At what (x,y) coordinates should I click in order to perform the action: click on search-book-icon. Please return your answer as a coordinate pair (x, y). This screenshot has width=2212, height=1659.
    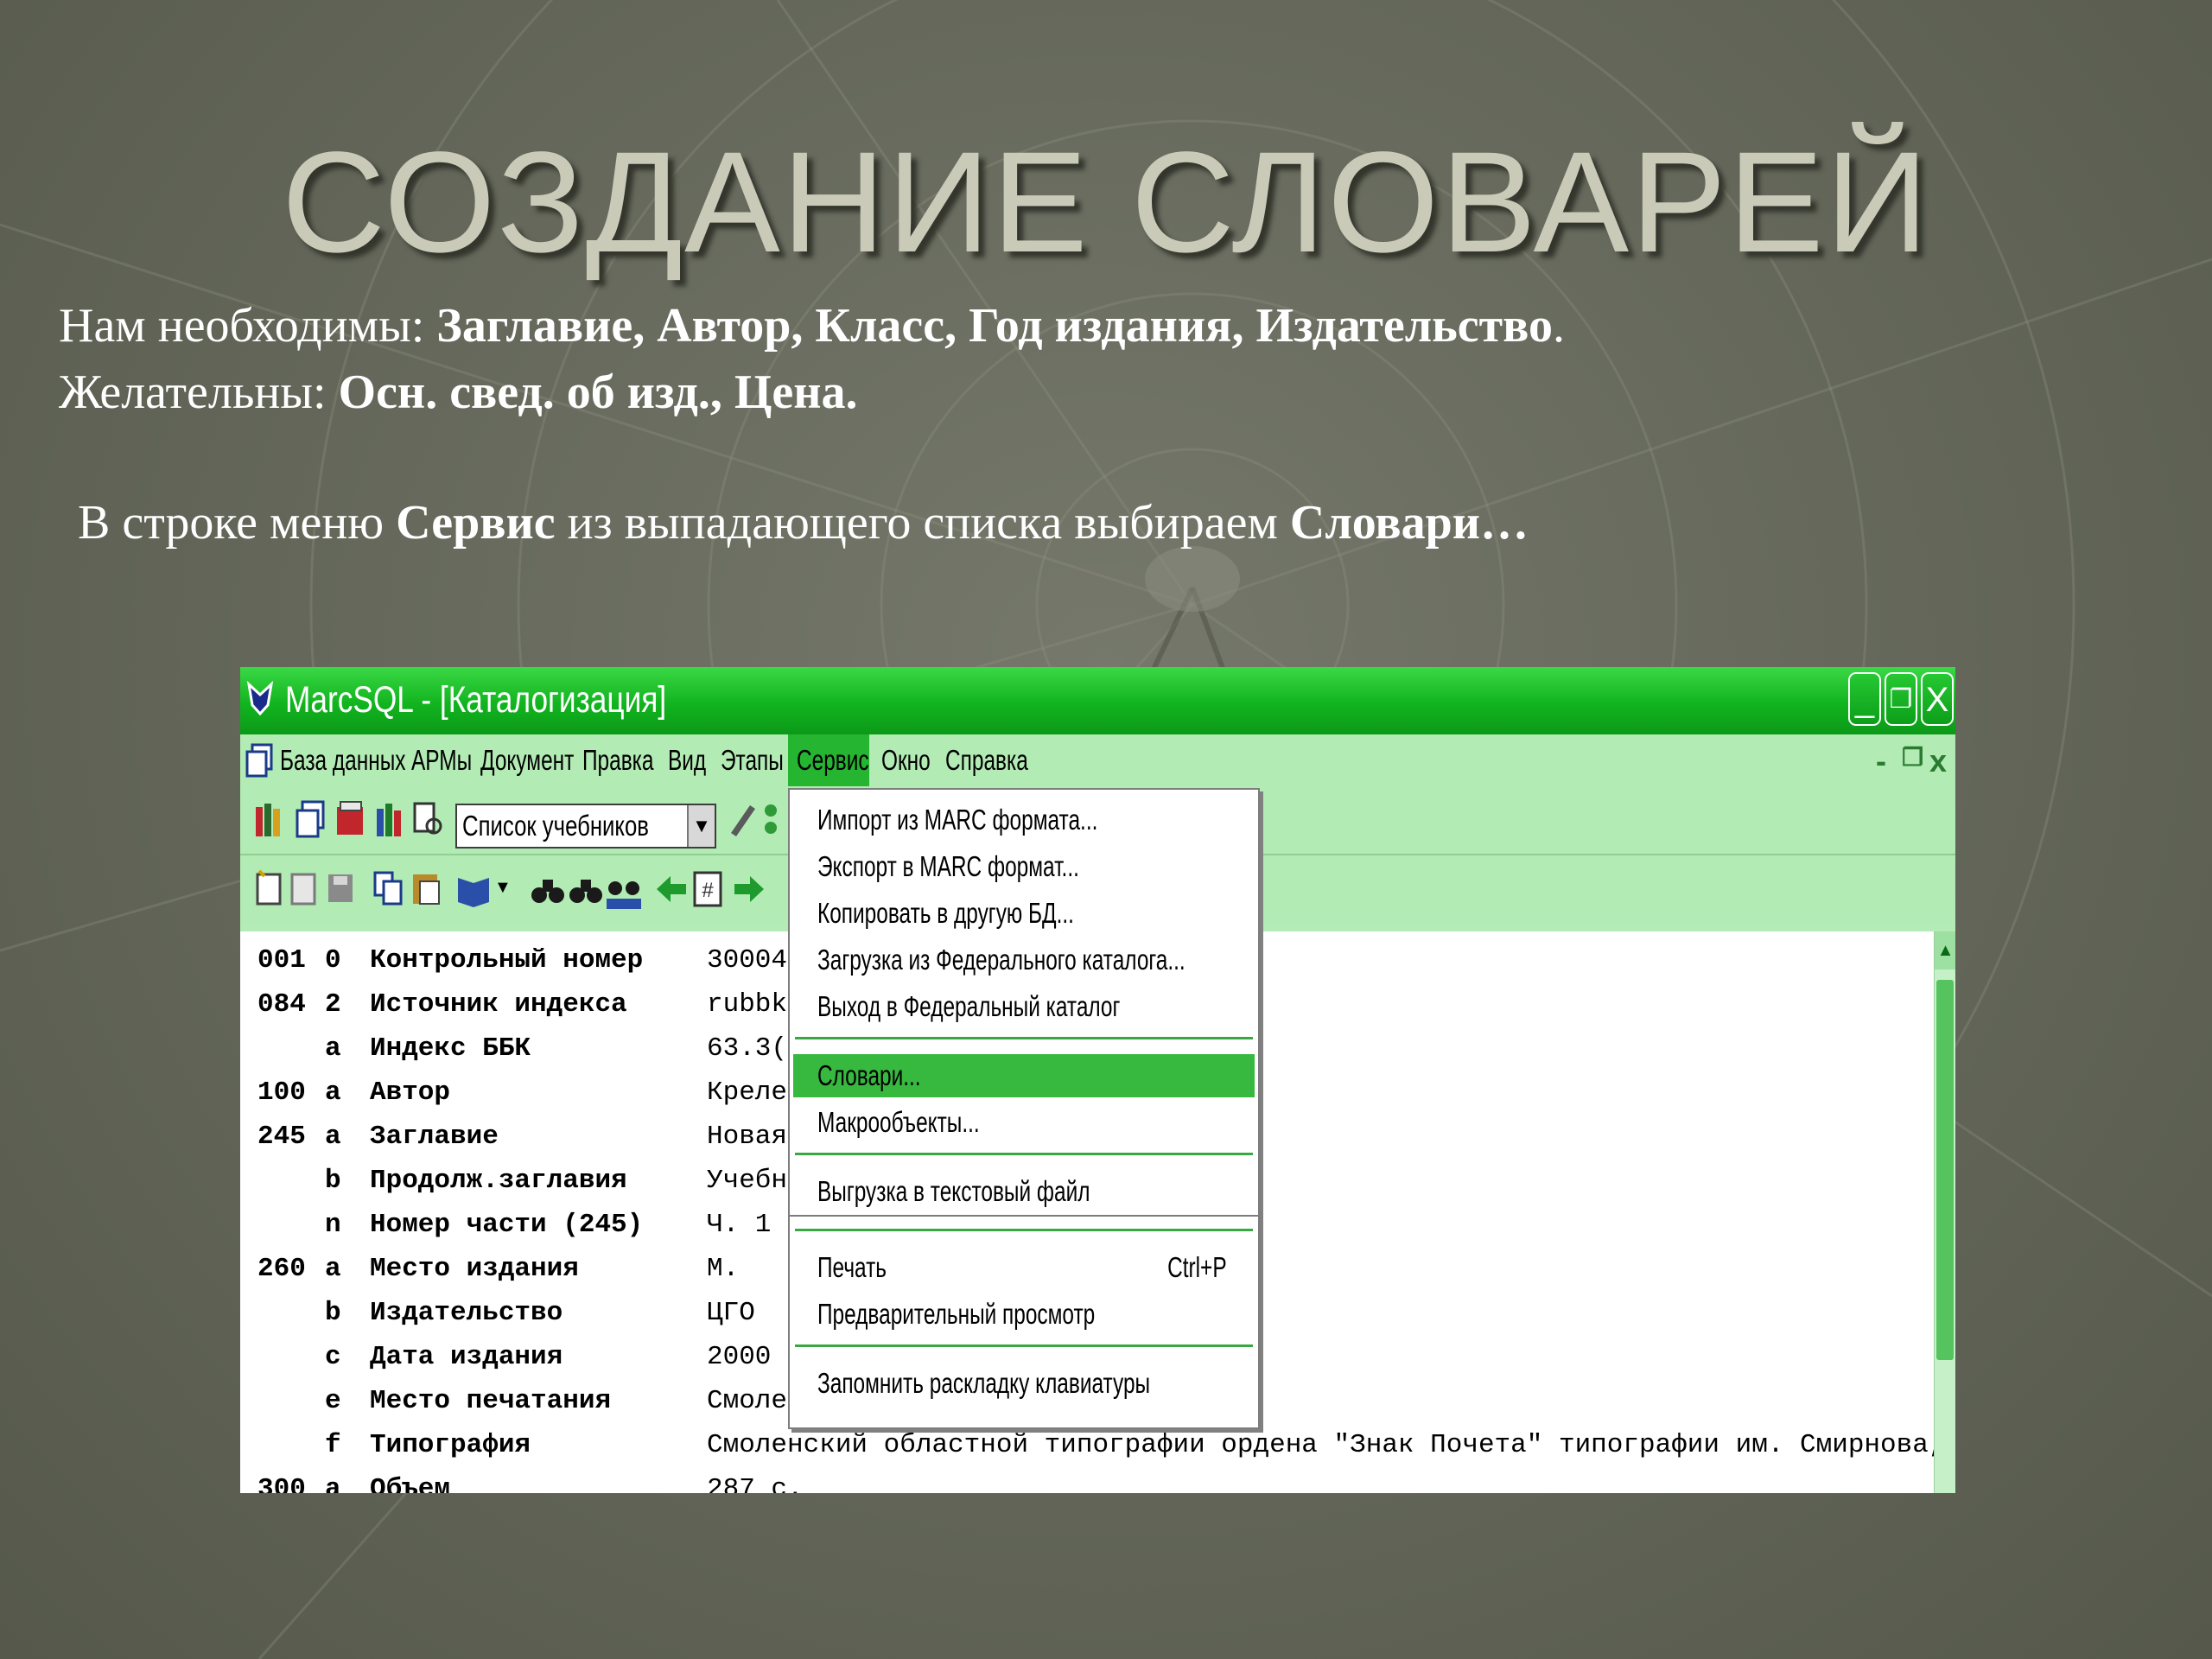
    Looking at the image, I should click on (429, 820).